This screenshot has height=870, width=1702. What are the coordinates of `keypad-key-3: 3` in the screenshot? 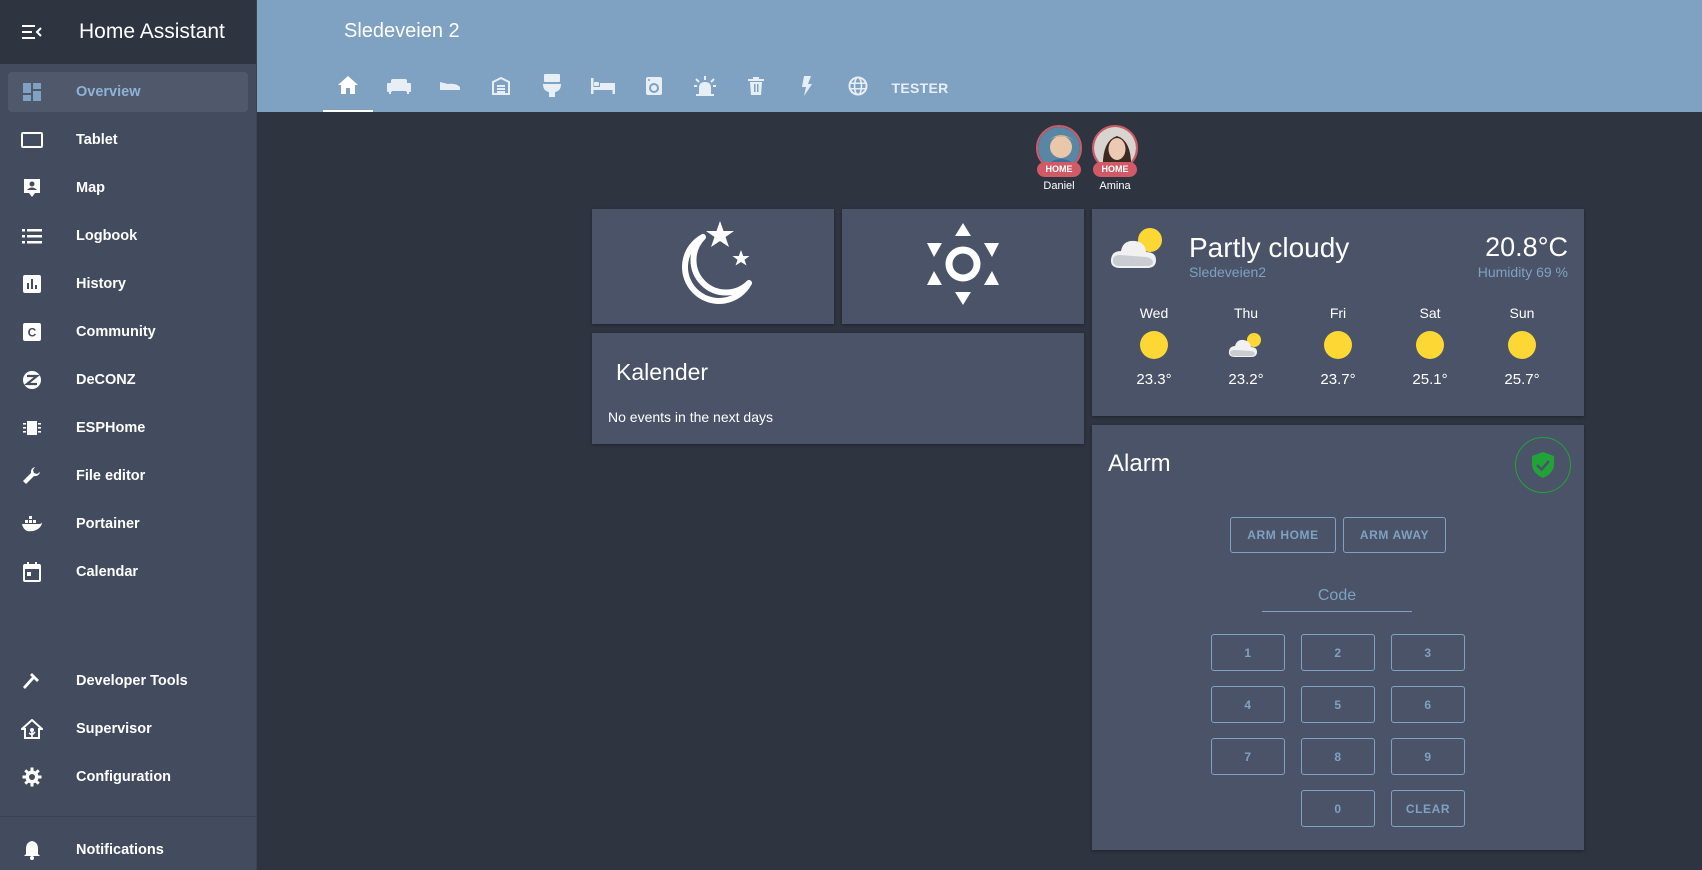 It's located at (1428, 652).